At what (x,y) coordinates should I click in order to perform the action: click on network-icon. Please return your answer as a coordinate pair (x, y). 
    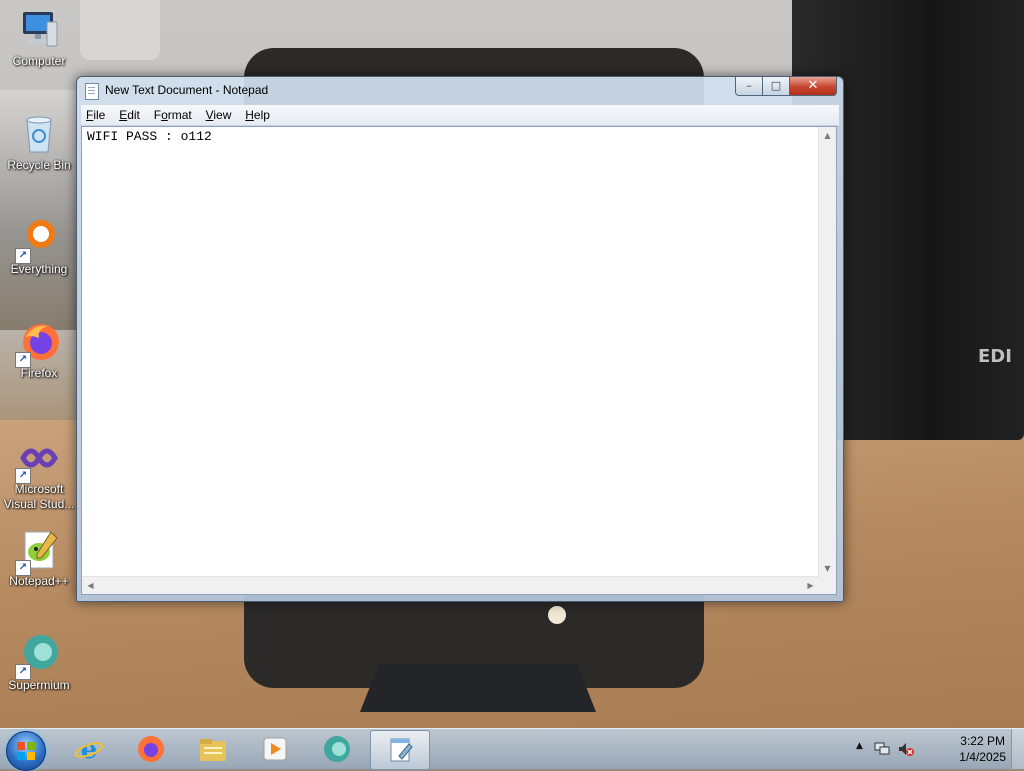
    Looking at the image, I should click on (882, 749).